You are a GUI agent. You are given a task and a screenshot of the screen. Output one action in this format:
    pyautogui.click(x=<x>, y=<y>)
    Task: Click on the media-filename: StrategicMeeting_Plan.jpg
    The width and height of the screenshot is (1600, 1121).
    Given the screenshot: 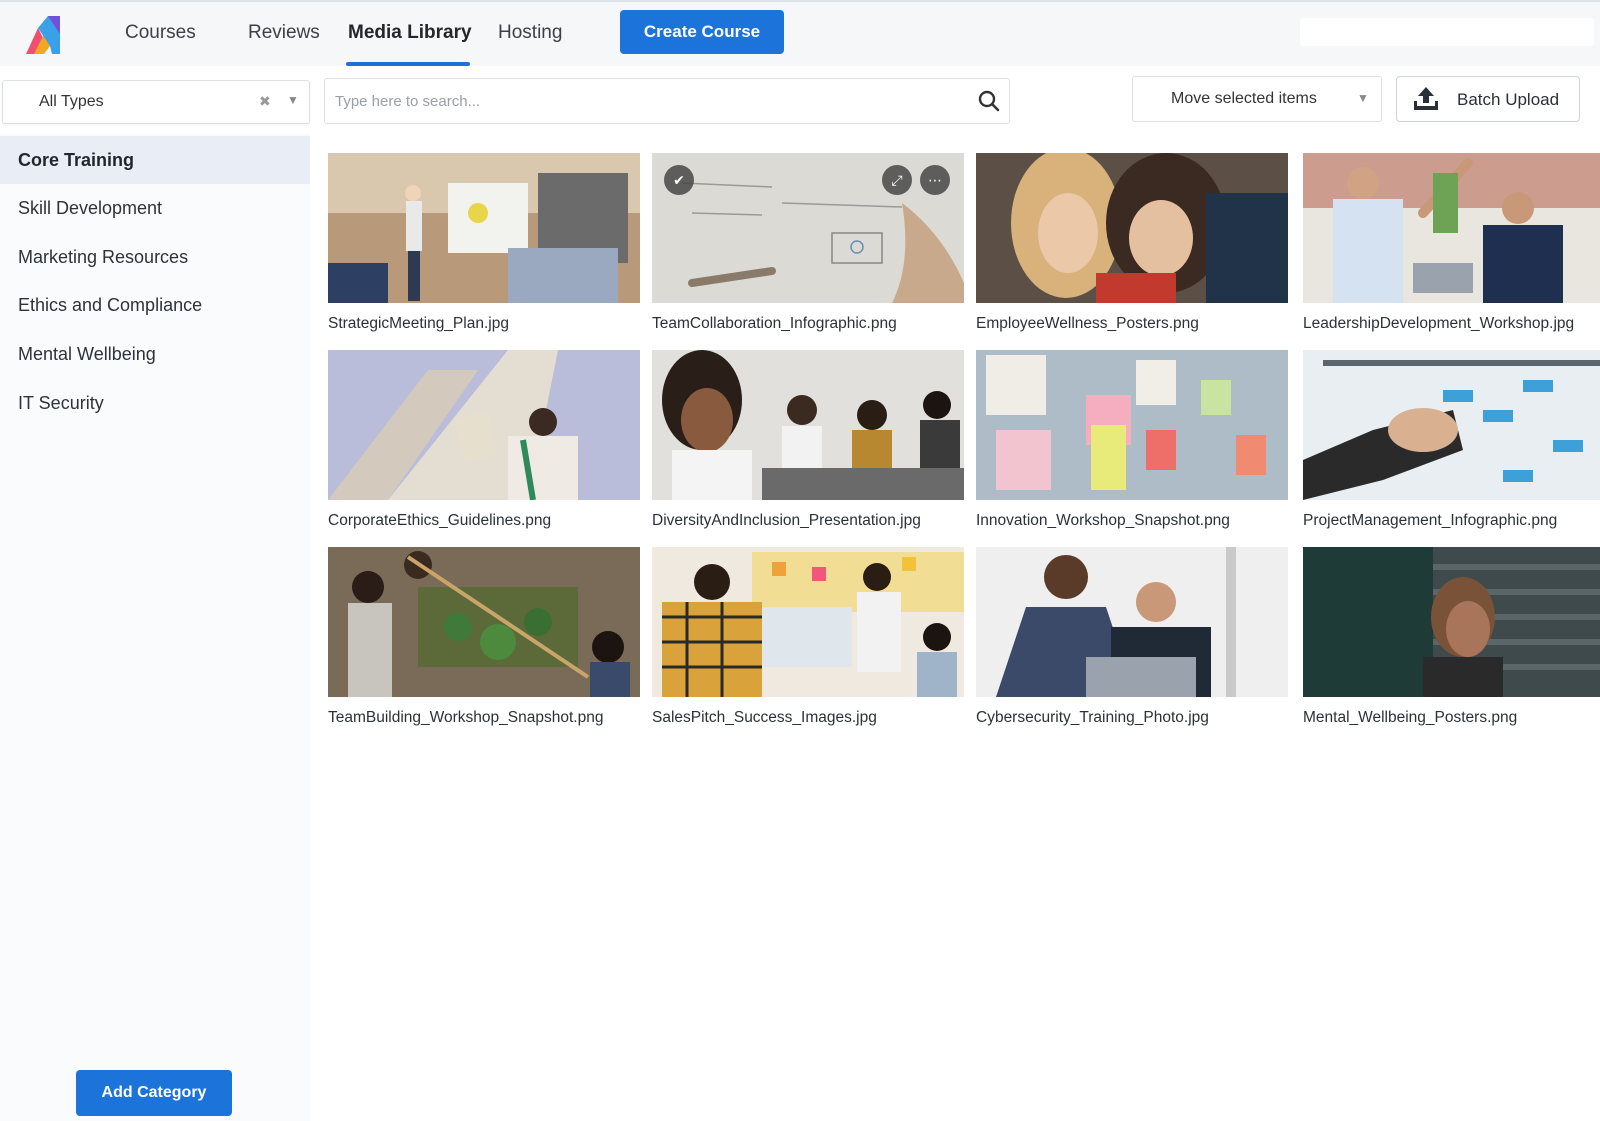 What is the action you would take?
    pyautogui.click(x=418, y=323)
    